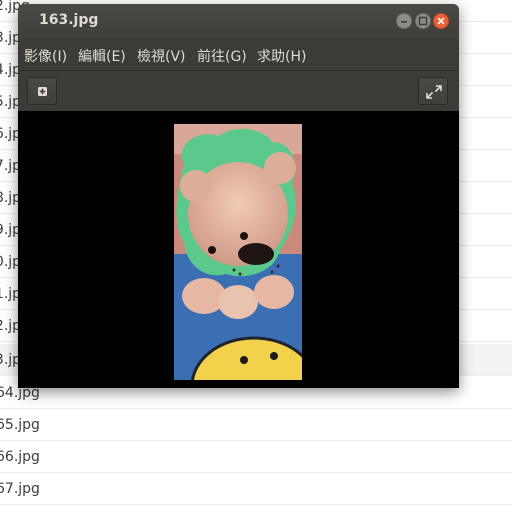 The height and width of the screenshot is (512, 512). I want to click on menu-edit: 編輯(E), so click(102, 56).